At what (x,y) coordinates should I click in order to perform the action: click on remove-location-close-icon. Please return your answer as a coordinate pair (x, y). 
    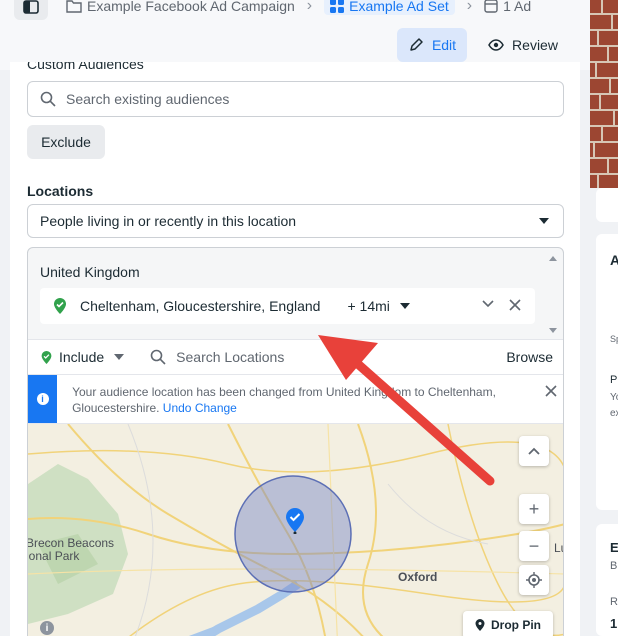
    Looking at the image, I should click on (515, 305).